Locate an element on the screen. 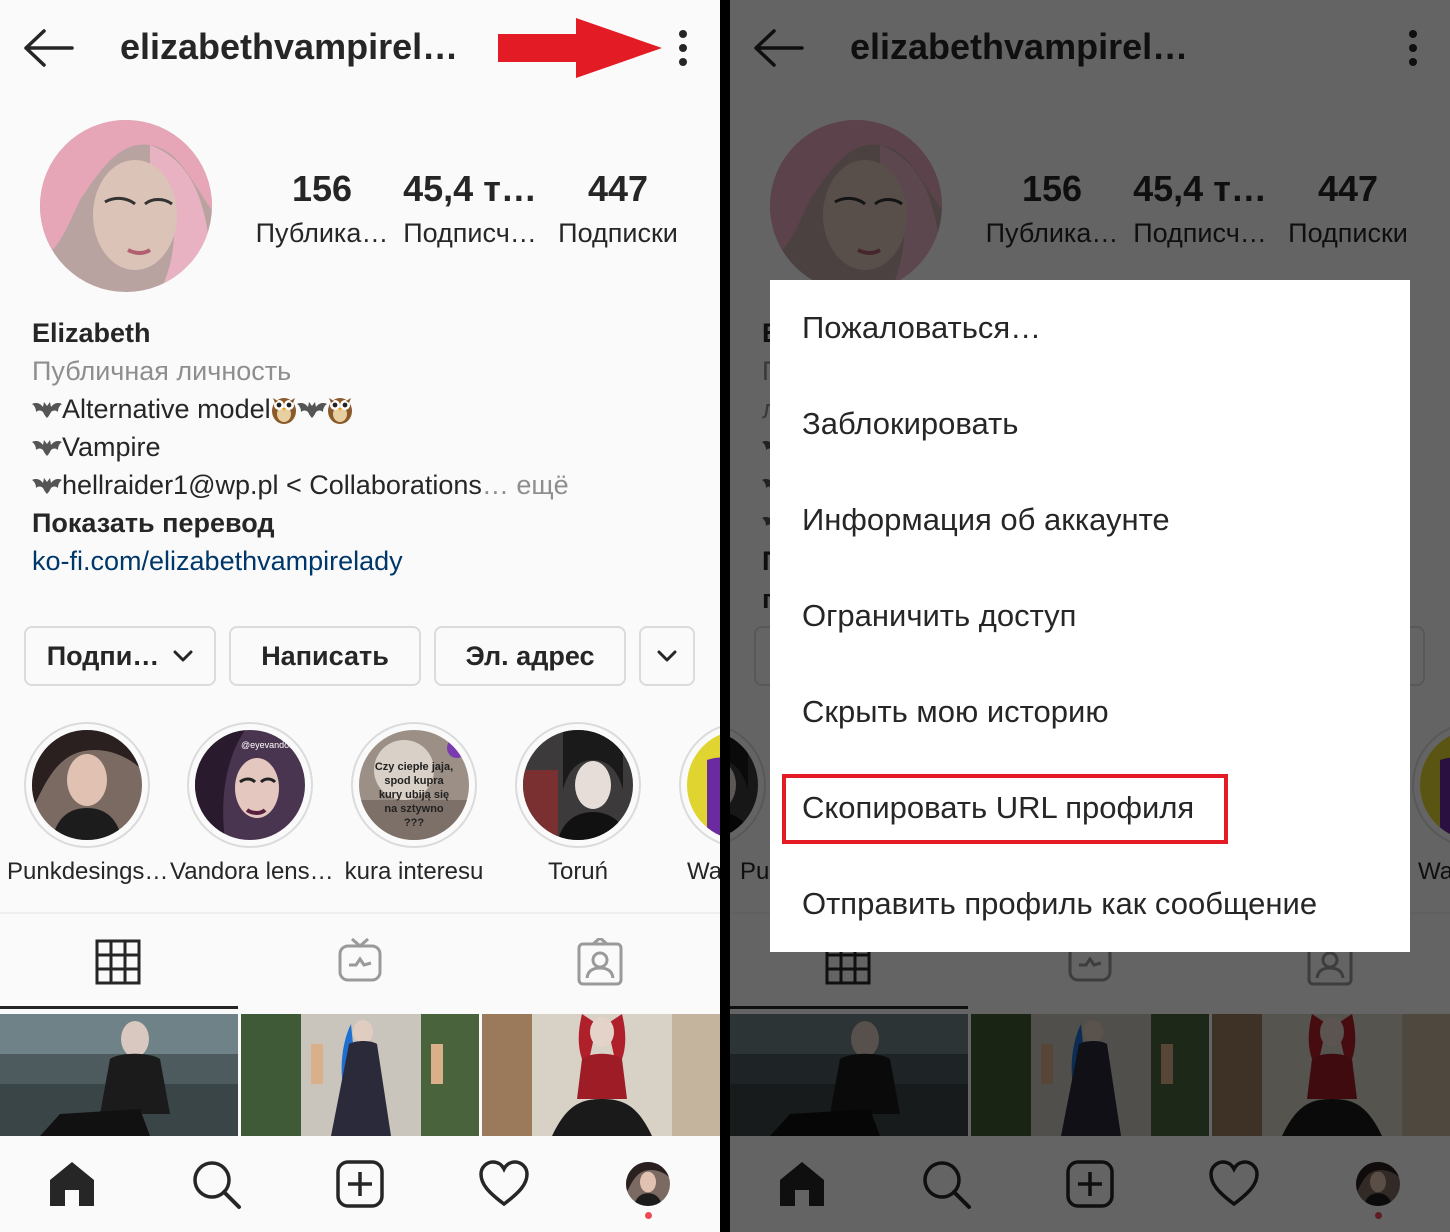 This screenshot has height=1232, width=1450. stat-following-label: Подписки is located at coordinates (618, 233).